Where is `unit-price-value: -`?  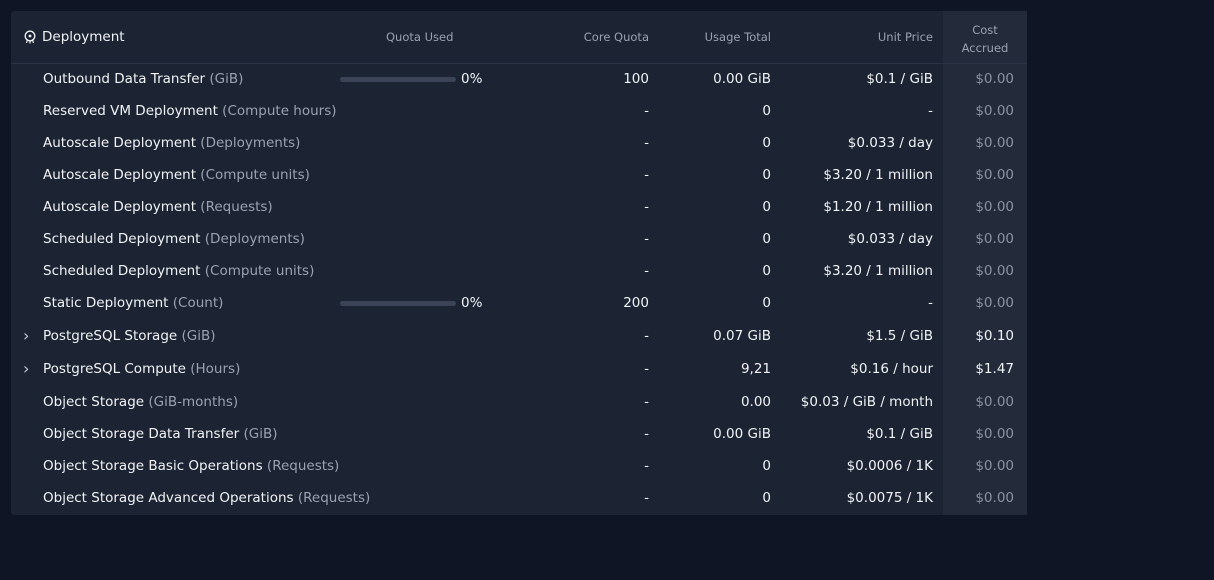
unit-price-value: - is located at coordinates (930, 111).